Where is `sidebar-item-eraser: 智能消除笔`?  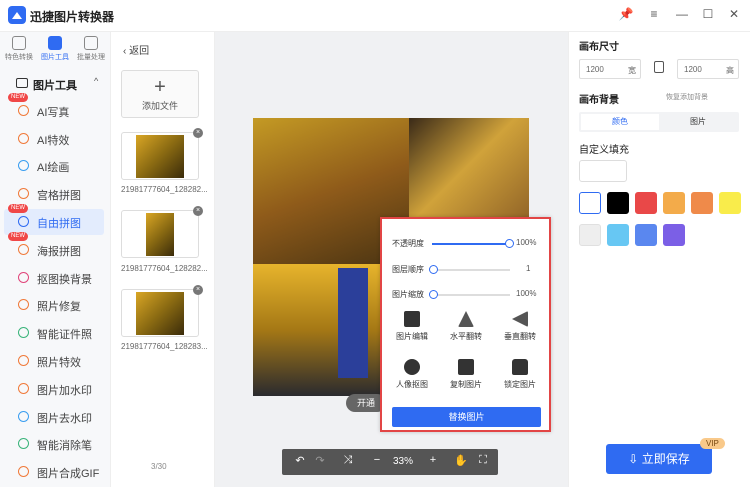
sidebar-item-eraser: 智能消除笔 is located at coordinates (54, 444).